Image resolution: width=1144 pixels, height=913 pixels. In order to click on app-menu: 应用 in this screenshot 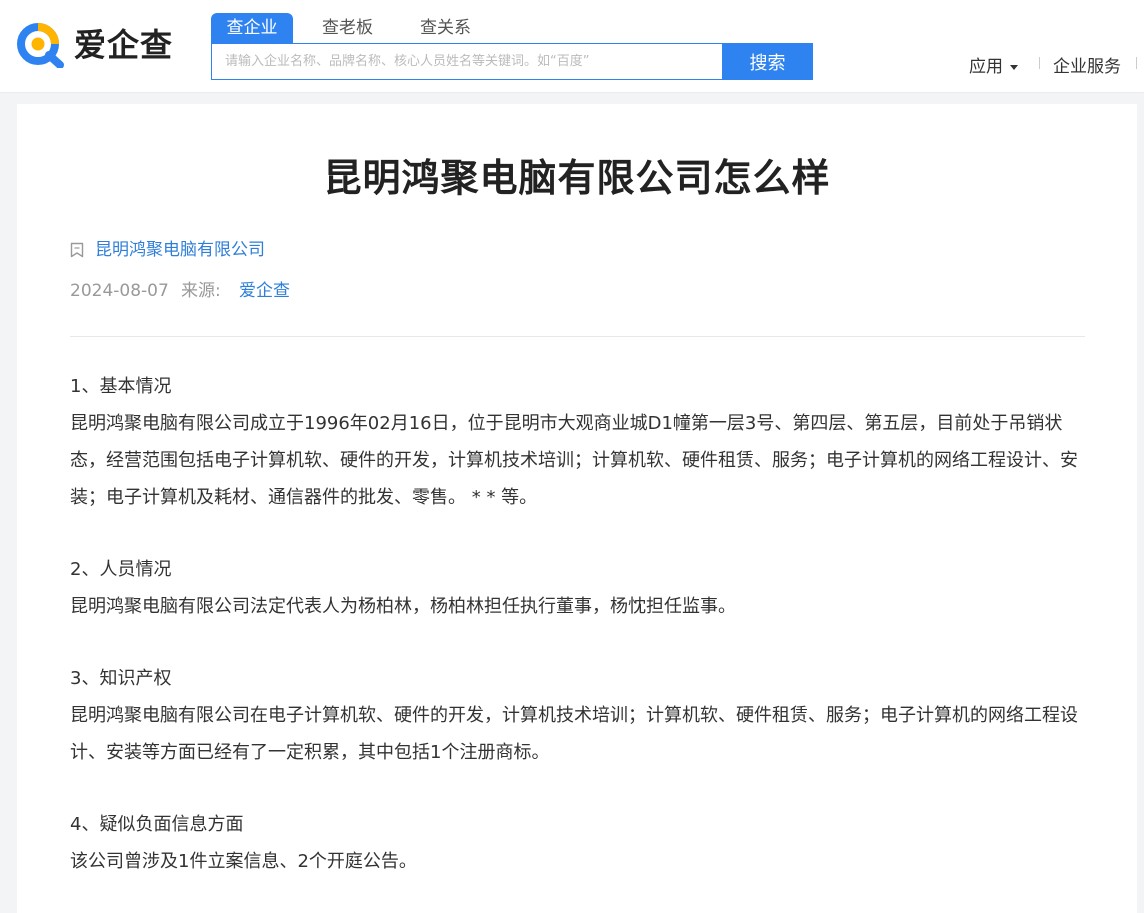, I will do `click(993, 64)`.